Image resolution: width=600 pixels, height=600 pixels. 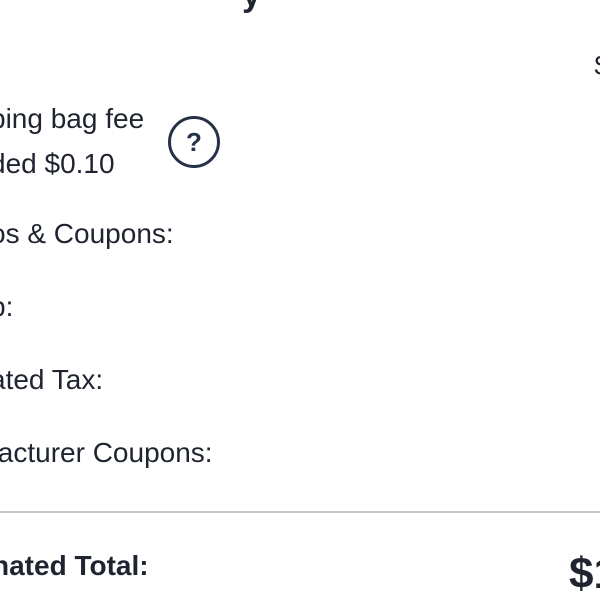 What do you see at coordinates (597, 66) in the screenshot?
I see `subtotal-value: $` at bounding box center [597, 66].